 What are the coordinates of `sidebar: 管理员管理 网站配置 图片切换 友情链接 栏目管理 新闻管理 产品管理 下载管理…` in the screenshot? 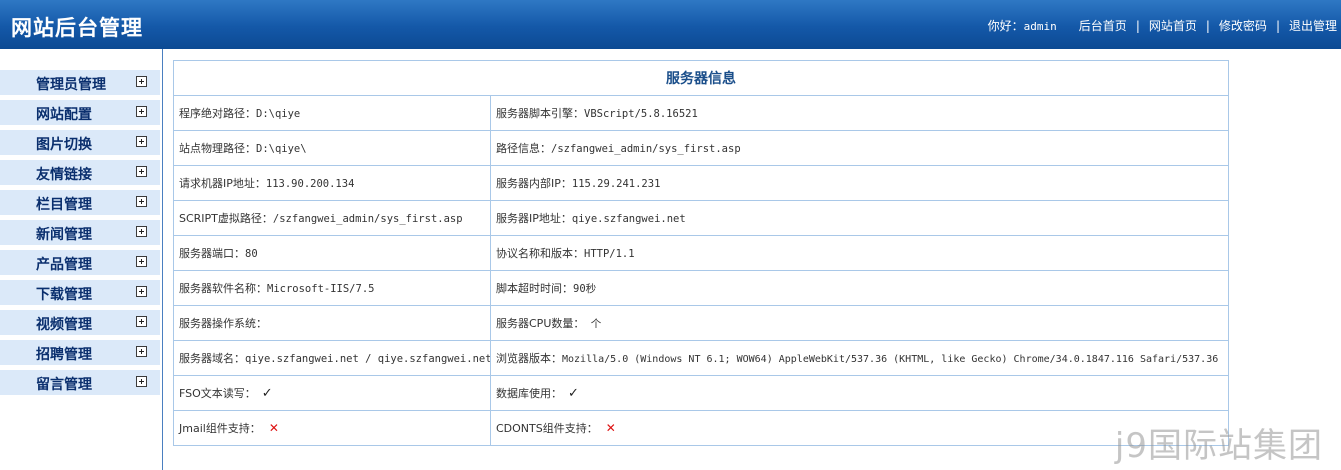 It's located at (81, 259).